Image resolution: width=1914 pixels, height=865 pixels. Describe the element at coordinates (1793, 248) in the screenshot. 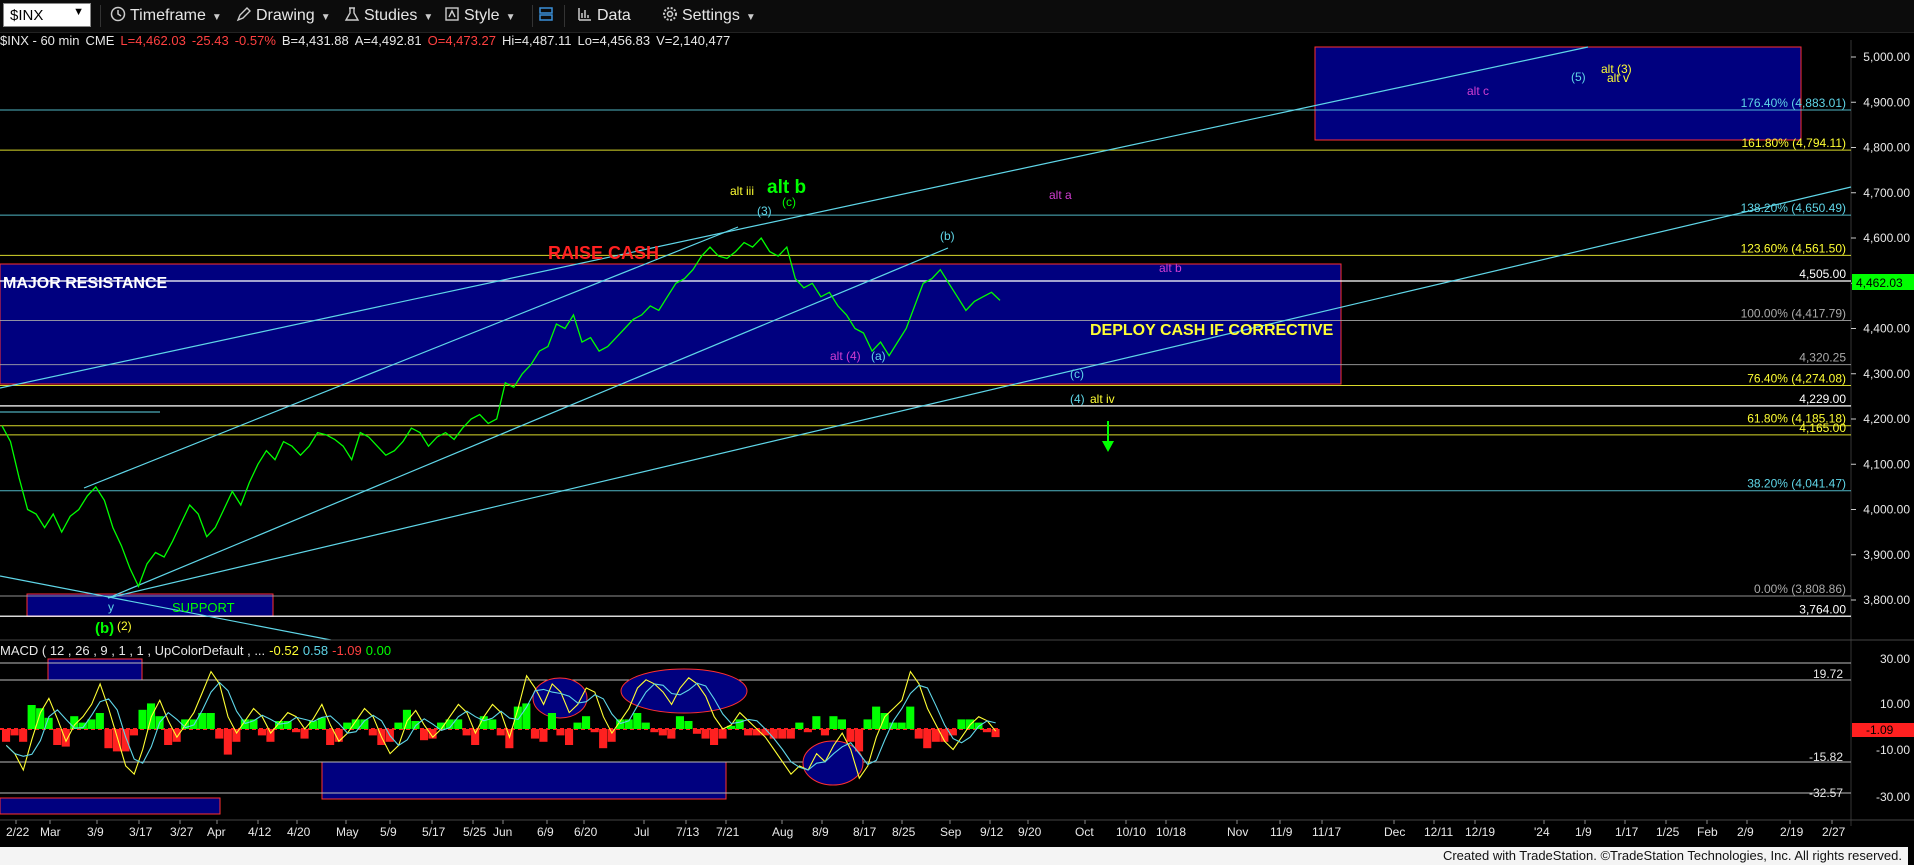

I see `level-label: 123.60% (4,561.50)` at that location.